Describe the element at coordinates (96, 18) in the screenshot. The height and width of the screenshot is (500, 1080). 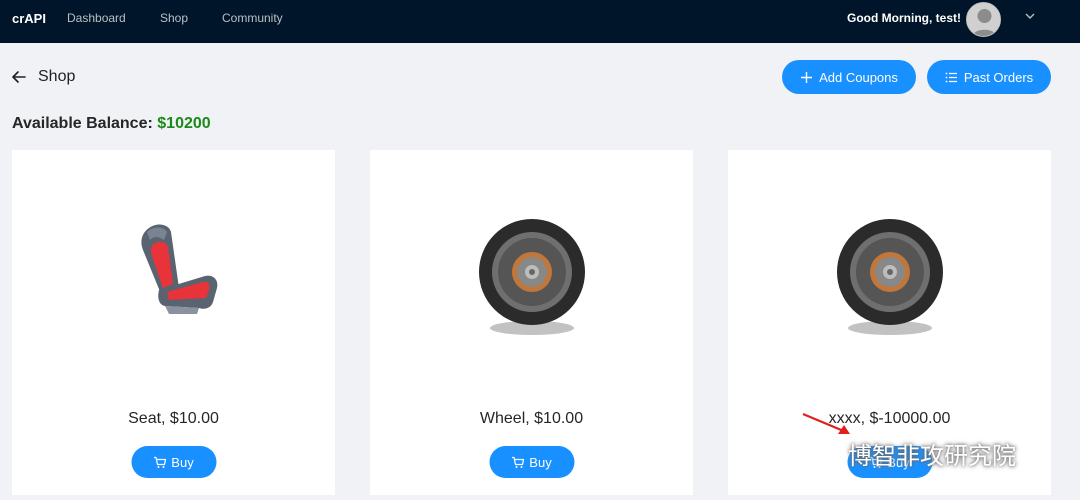
I see `nav-dashboard: Dashboard` at that location.